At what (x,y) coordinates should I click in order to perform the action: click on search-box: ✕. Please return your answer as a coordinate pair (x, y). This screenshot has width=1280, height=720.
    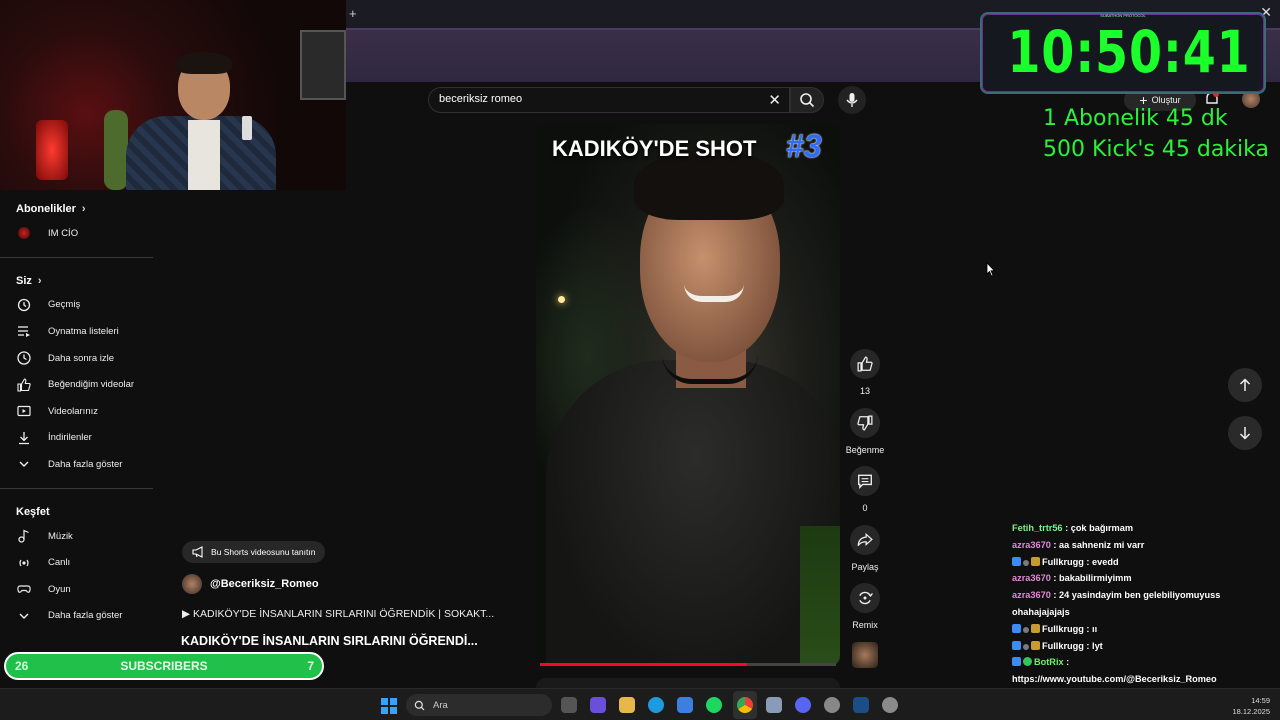
    Looking at the image, I should click on (609, 100).